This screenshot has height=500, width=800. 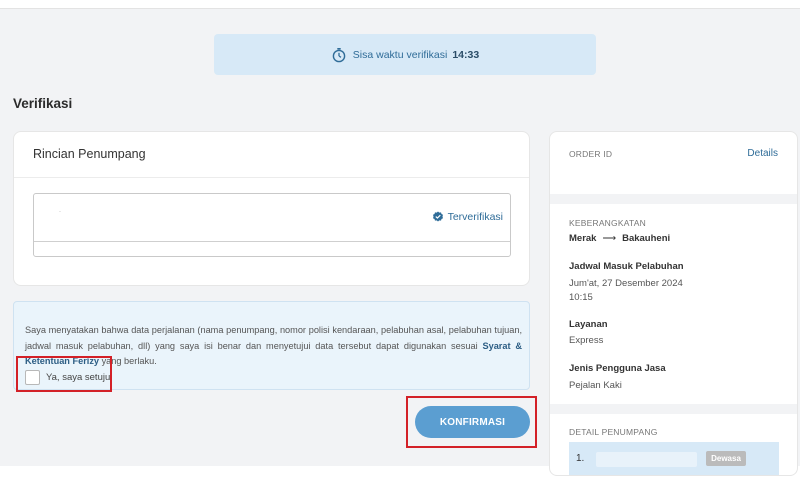 I want to click on schedule-date: Jum'at, 27 Desember 2024, so click(x=626, y=283).